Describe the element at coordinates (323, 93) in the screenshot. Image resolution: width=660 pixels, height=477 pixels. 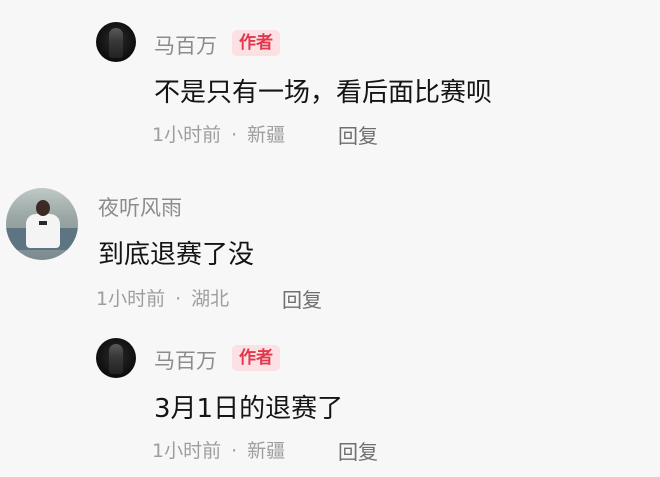
I see `comment-text: 不是只有一场，看后面比赛呗` at that location.